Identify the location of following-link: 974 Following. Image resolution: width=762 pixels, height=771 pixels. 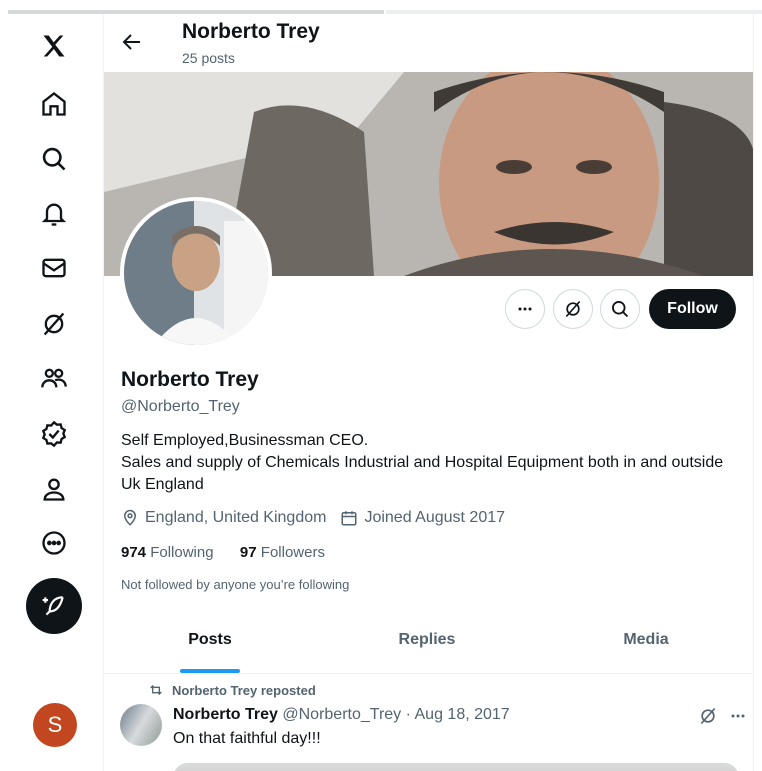
(167, 552).